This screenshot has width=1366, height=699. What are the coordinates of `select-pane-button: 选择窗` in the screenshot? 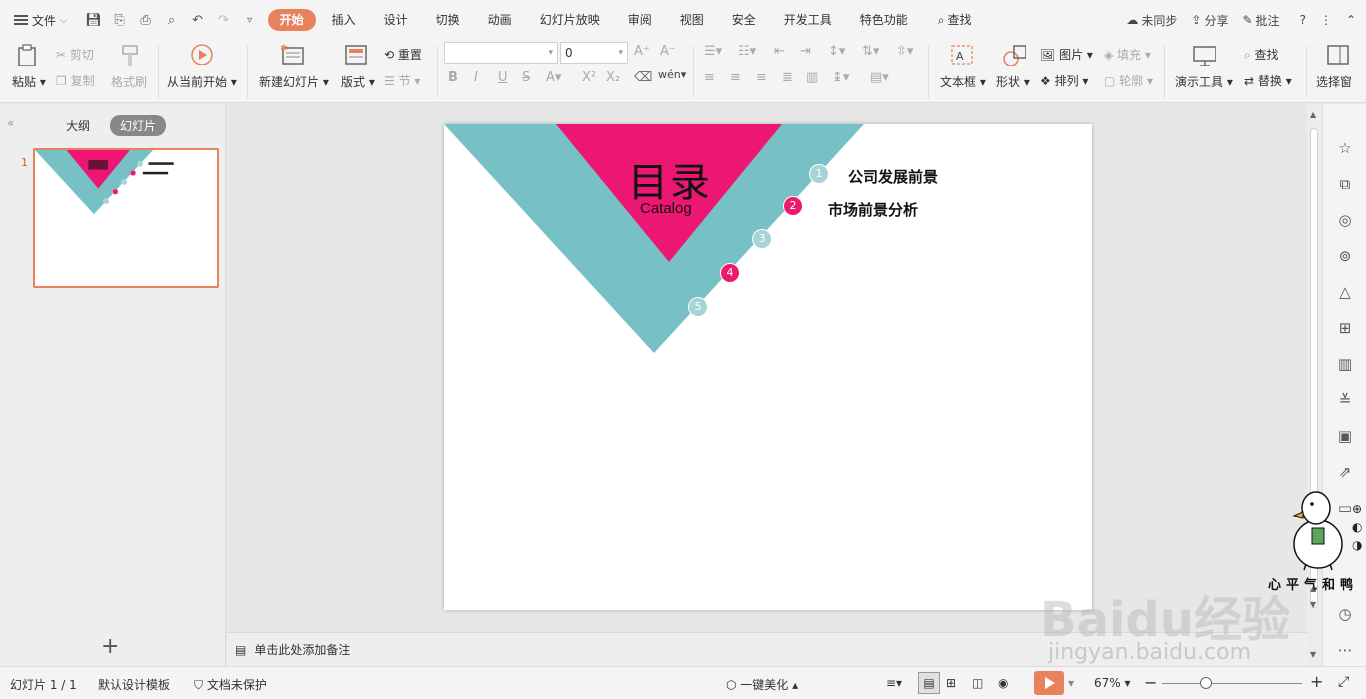 It's located at (1334, 81).